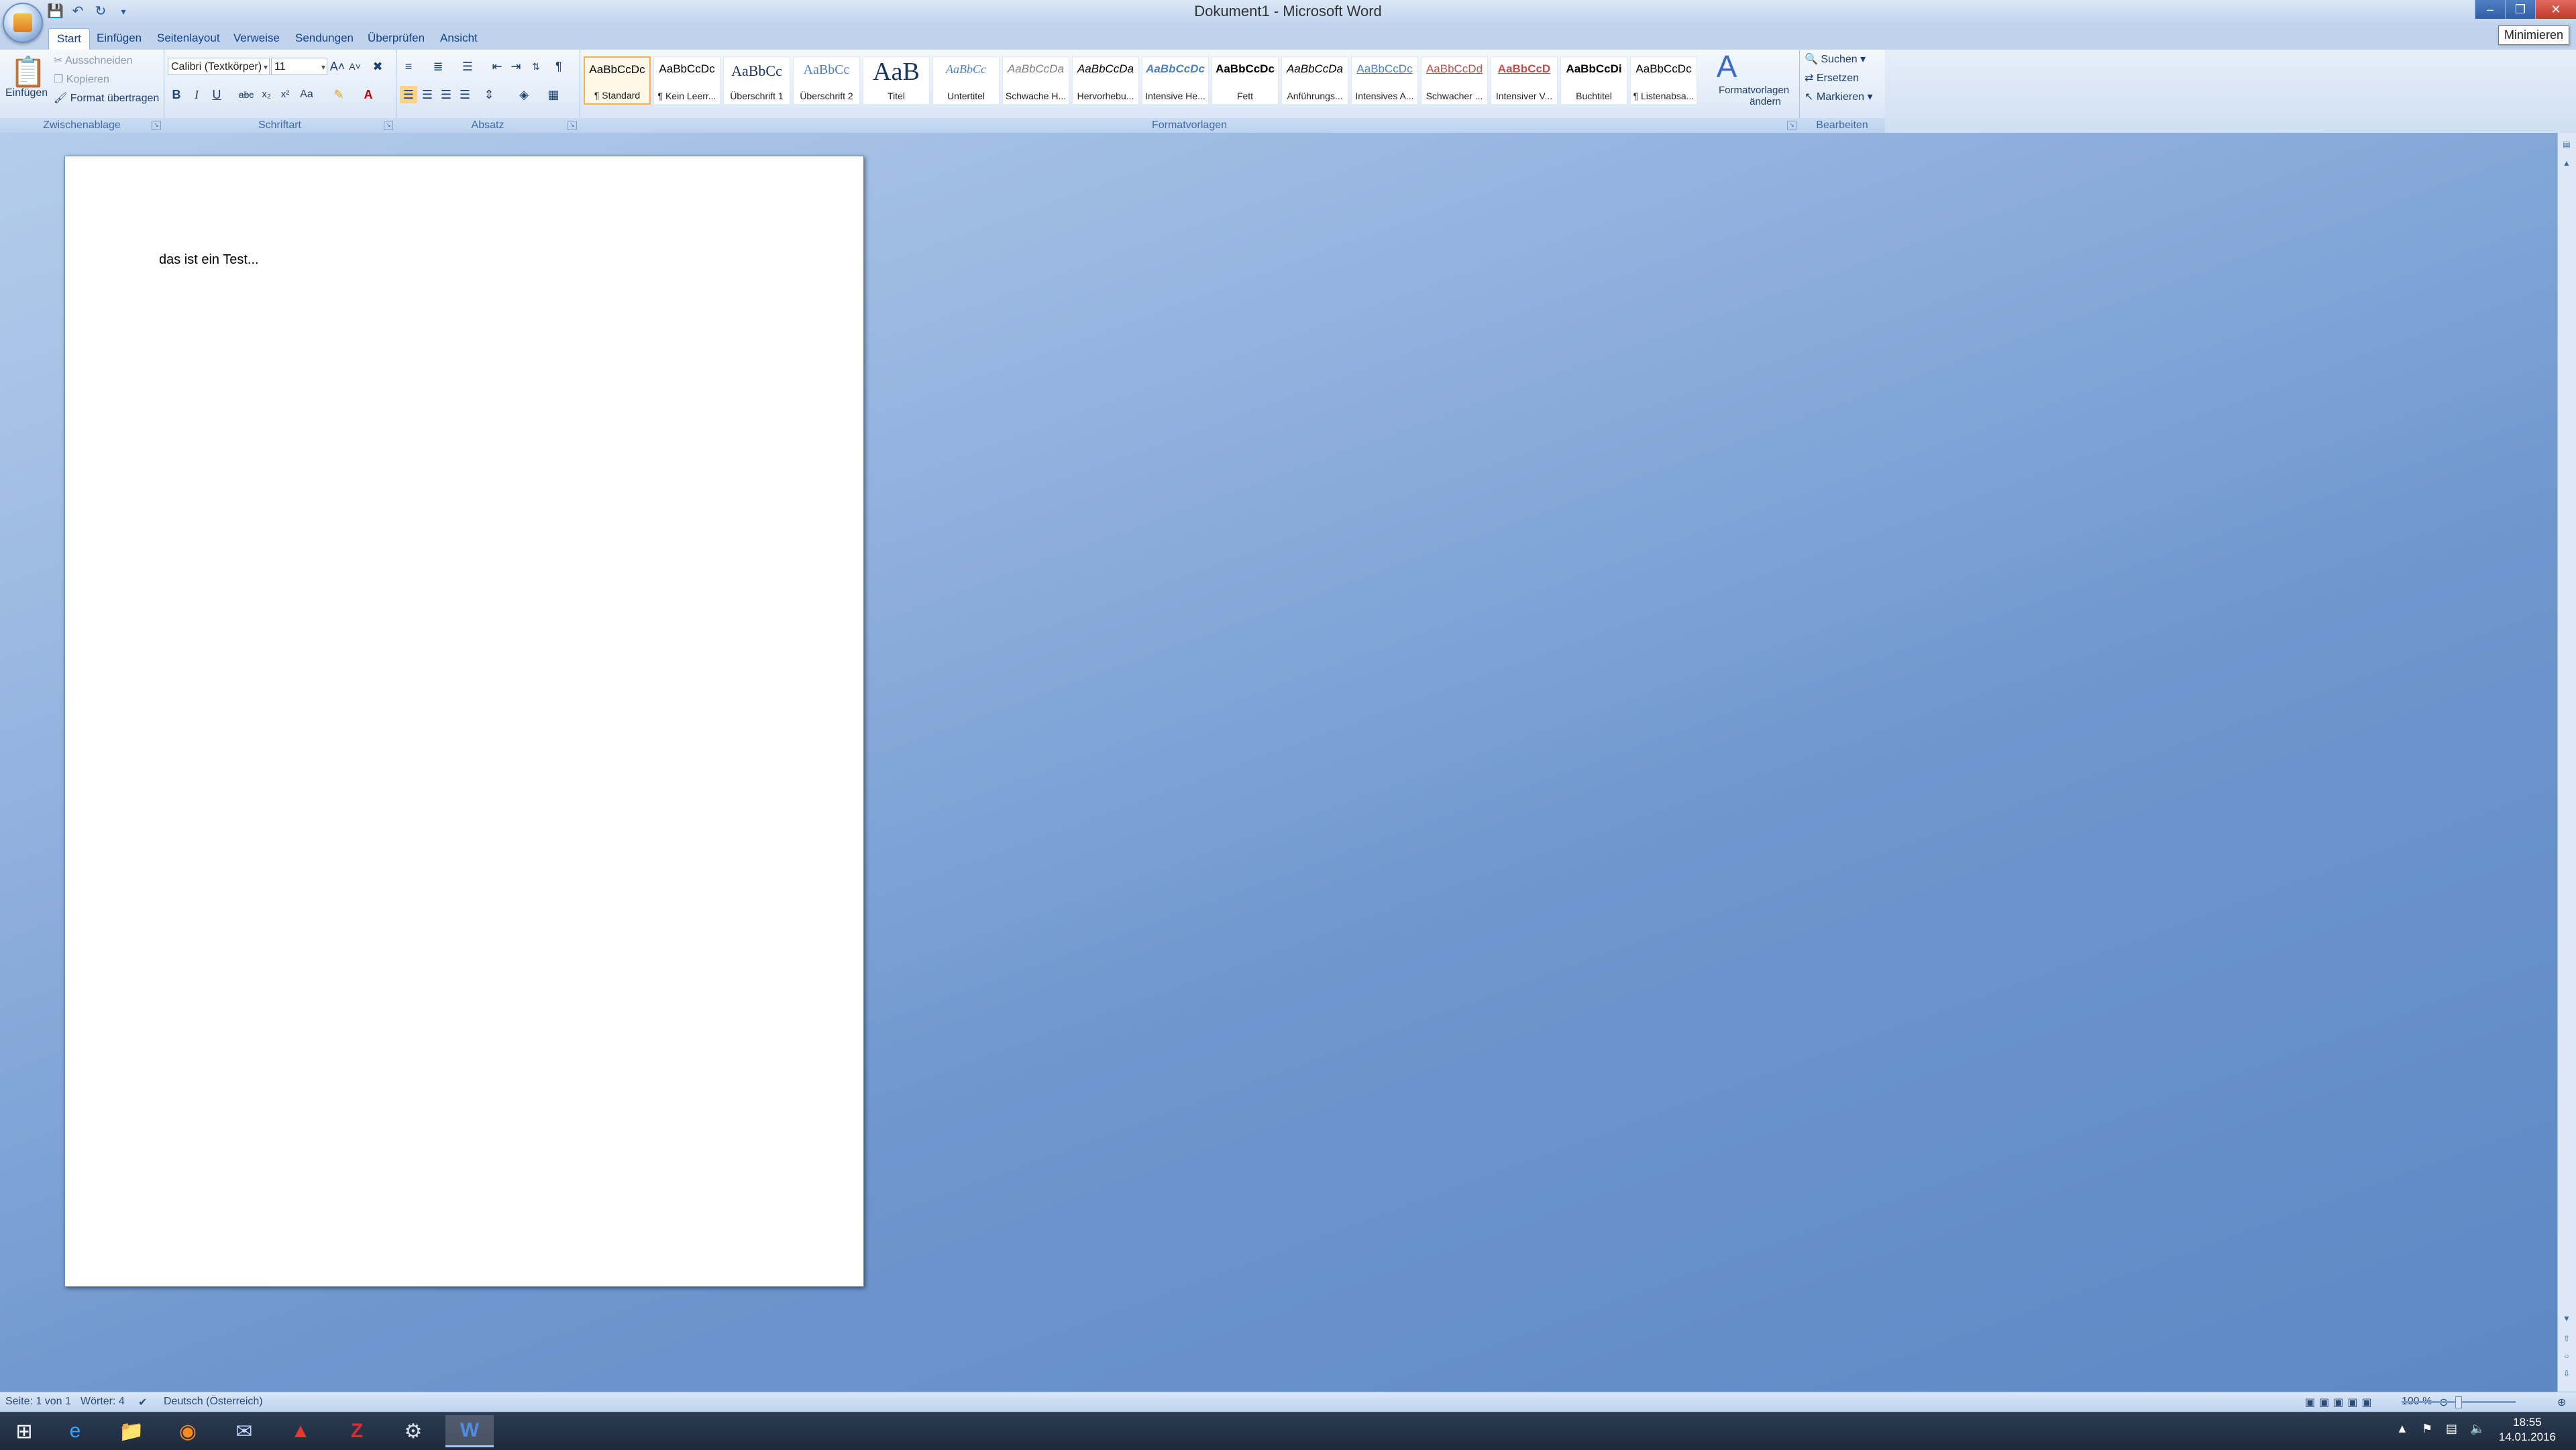 The height and width of the screenshot is (1450, 2576). Describe the element at coordinates (2477, 1429) in the screenshot. I see `volume-icon: 🔈` at that location.